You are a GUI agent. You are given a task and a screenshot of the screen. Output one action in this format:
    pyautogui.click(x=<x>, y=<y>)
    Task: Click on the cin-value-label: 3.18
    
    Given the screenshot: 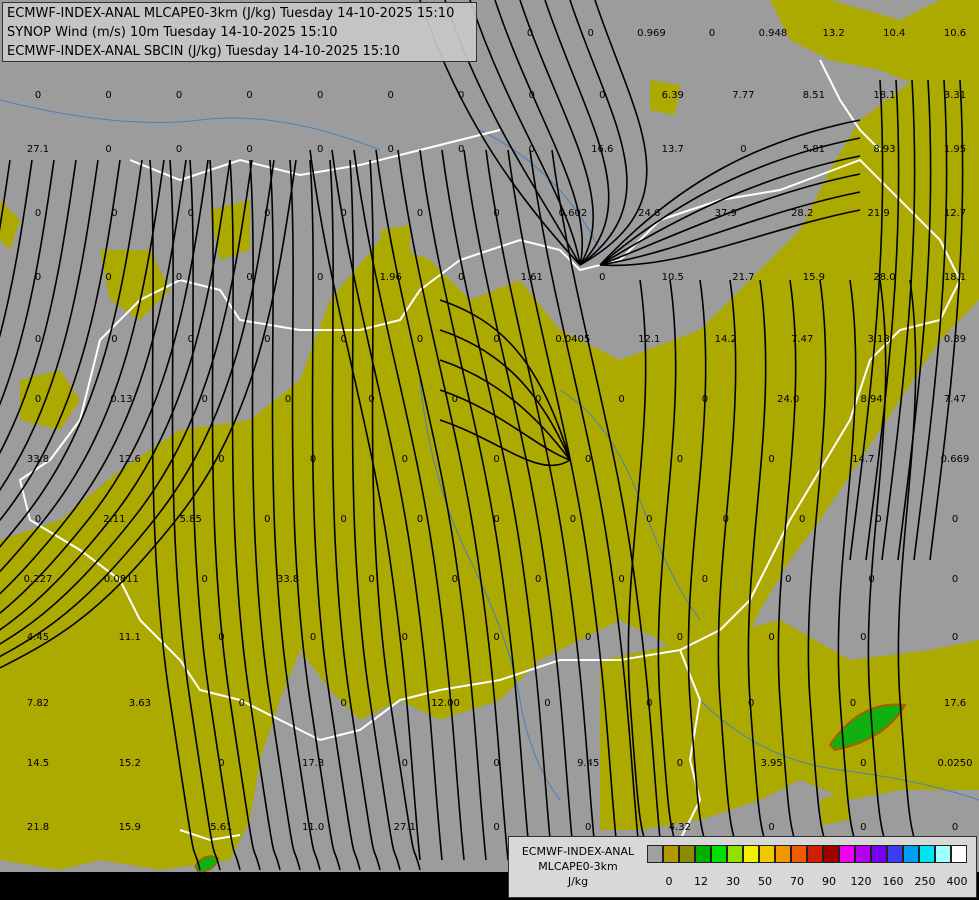 What is the action you would take?
    pyautogui.click(x=878, y=339)
    